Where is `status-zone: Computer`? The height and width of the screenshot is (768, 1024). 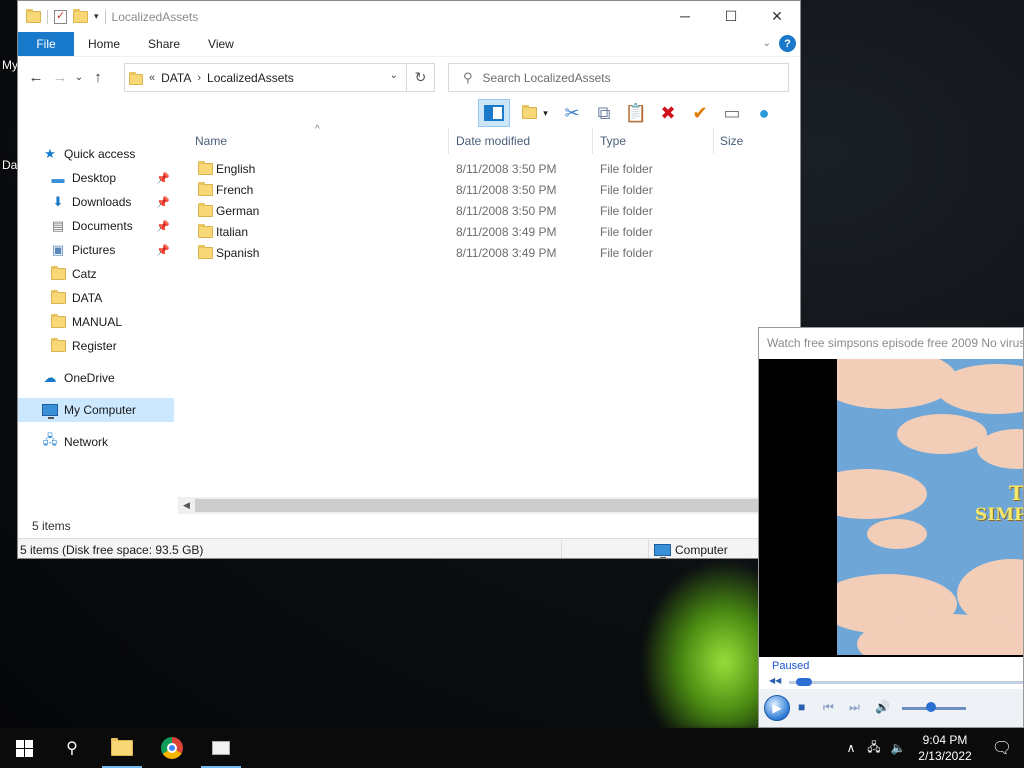 status-zone: Computer is located at coordinates (691, 550).